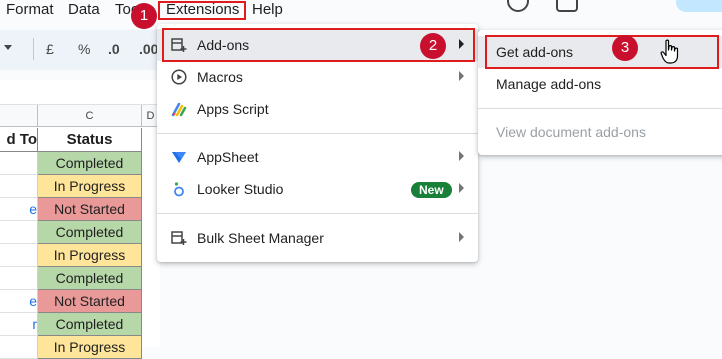 The width and height of the screenshot is (722, 359). What do you see at coordinates (317, 77) in the screenshot?
I see `menu-item-macros: Macros` at bounding box center [317, 77].